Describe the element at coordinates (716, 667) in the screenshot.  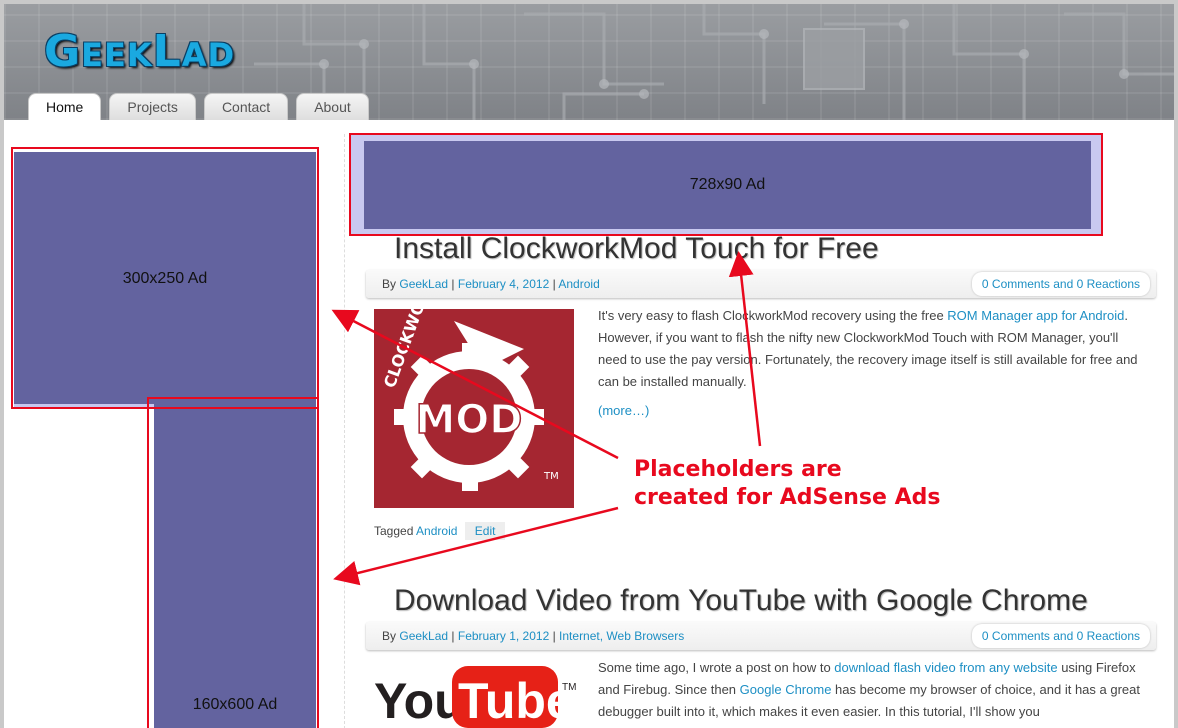
I see `excerpt-text-1: Some time ago, I wrote a post on how to` at that location.